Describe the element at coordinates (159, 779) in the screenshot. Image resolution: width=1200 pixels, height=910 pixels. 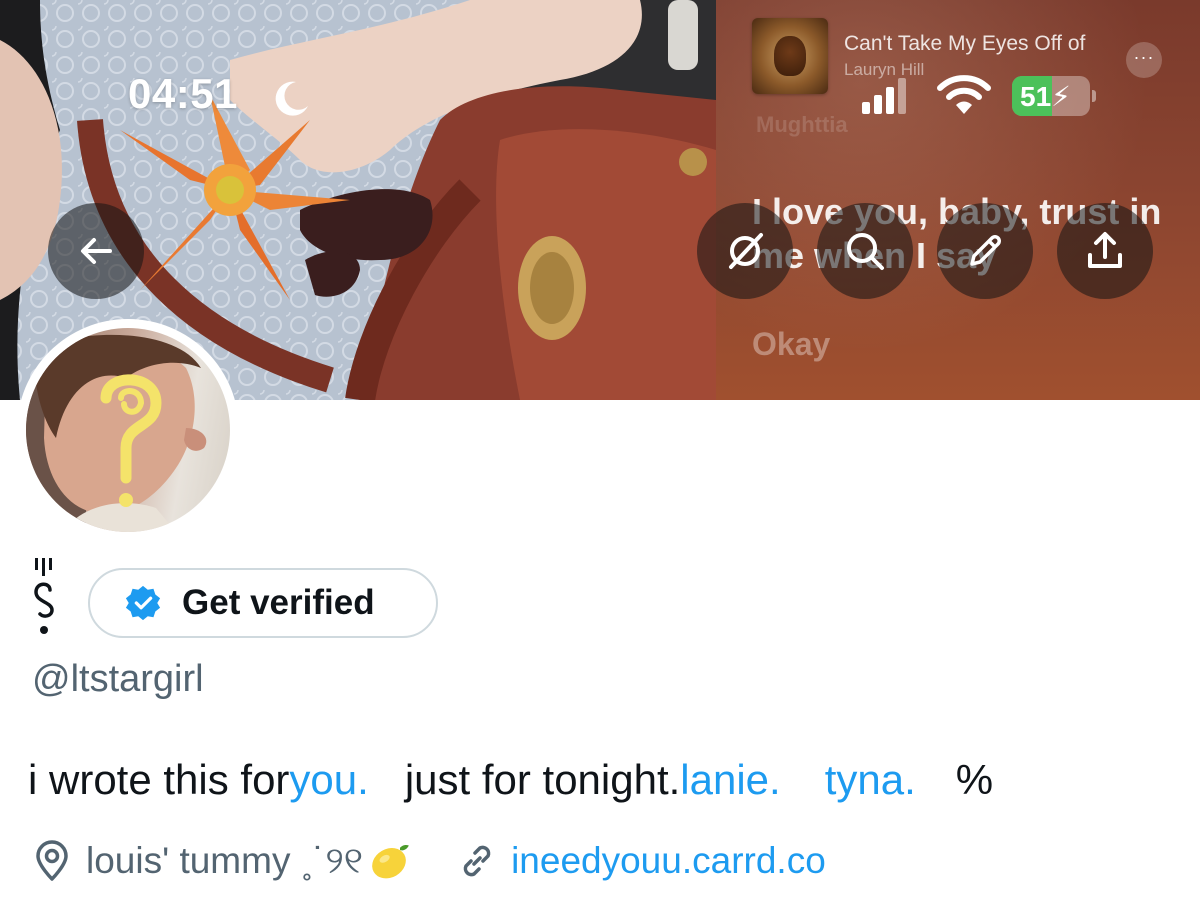
I see `bio-text: i wrote this for` at that location.